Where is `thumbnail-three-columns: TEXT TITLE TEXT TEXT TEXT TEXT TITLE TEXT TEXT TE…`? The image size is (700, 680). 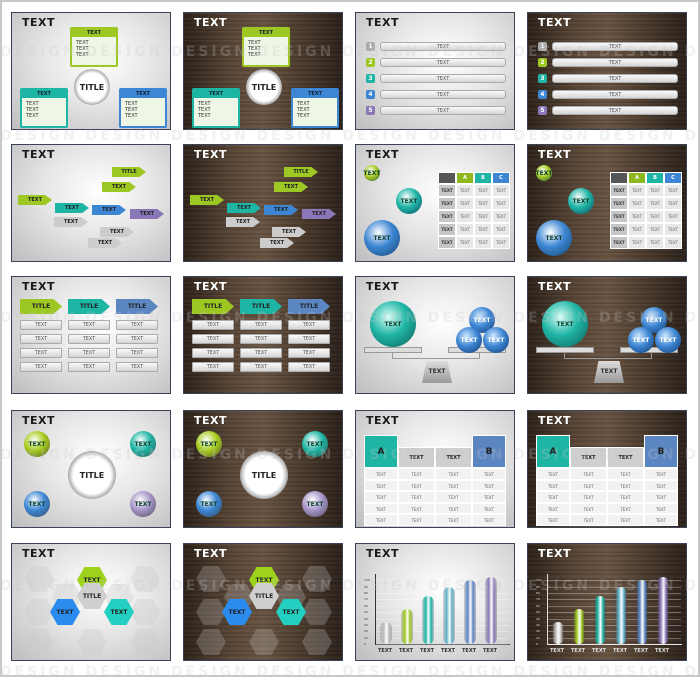
thumbnail-three-columns: TEXT TITLE TEXT TEXT TEXT TEXT TITLE TEXT TEXT TE… is located at coordinates (91, 335).